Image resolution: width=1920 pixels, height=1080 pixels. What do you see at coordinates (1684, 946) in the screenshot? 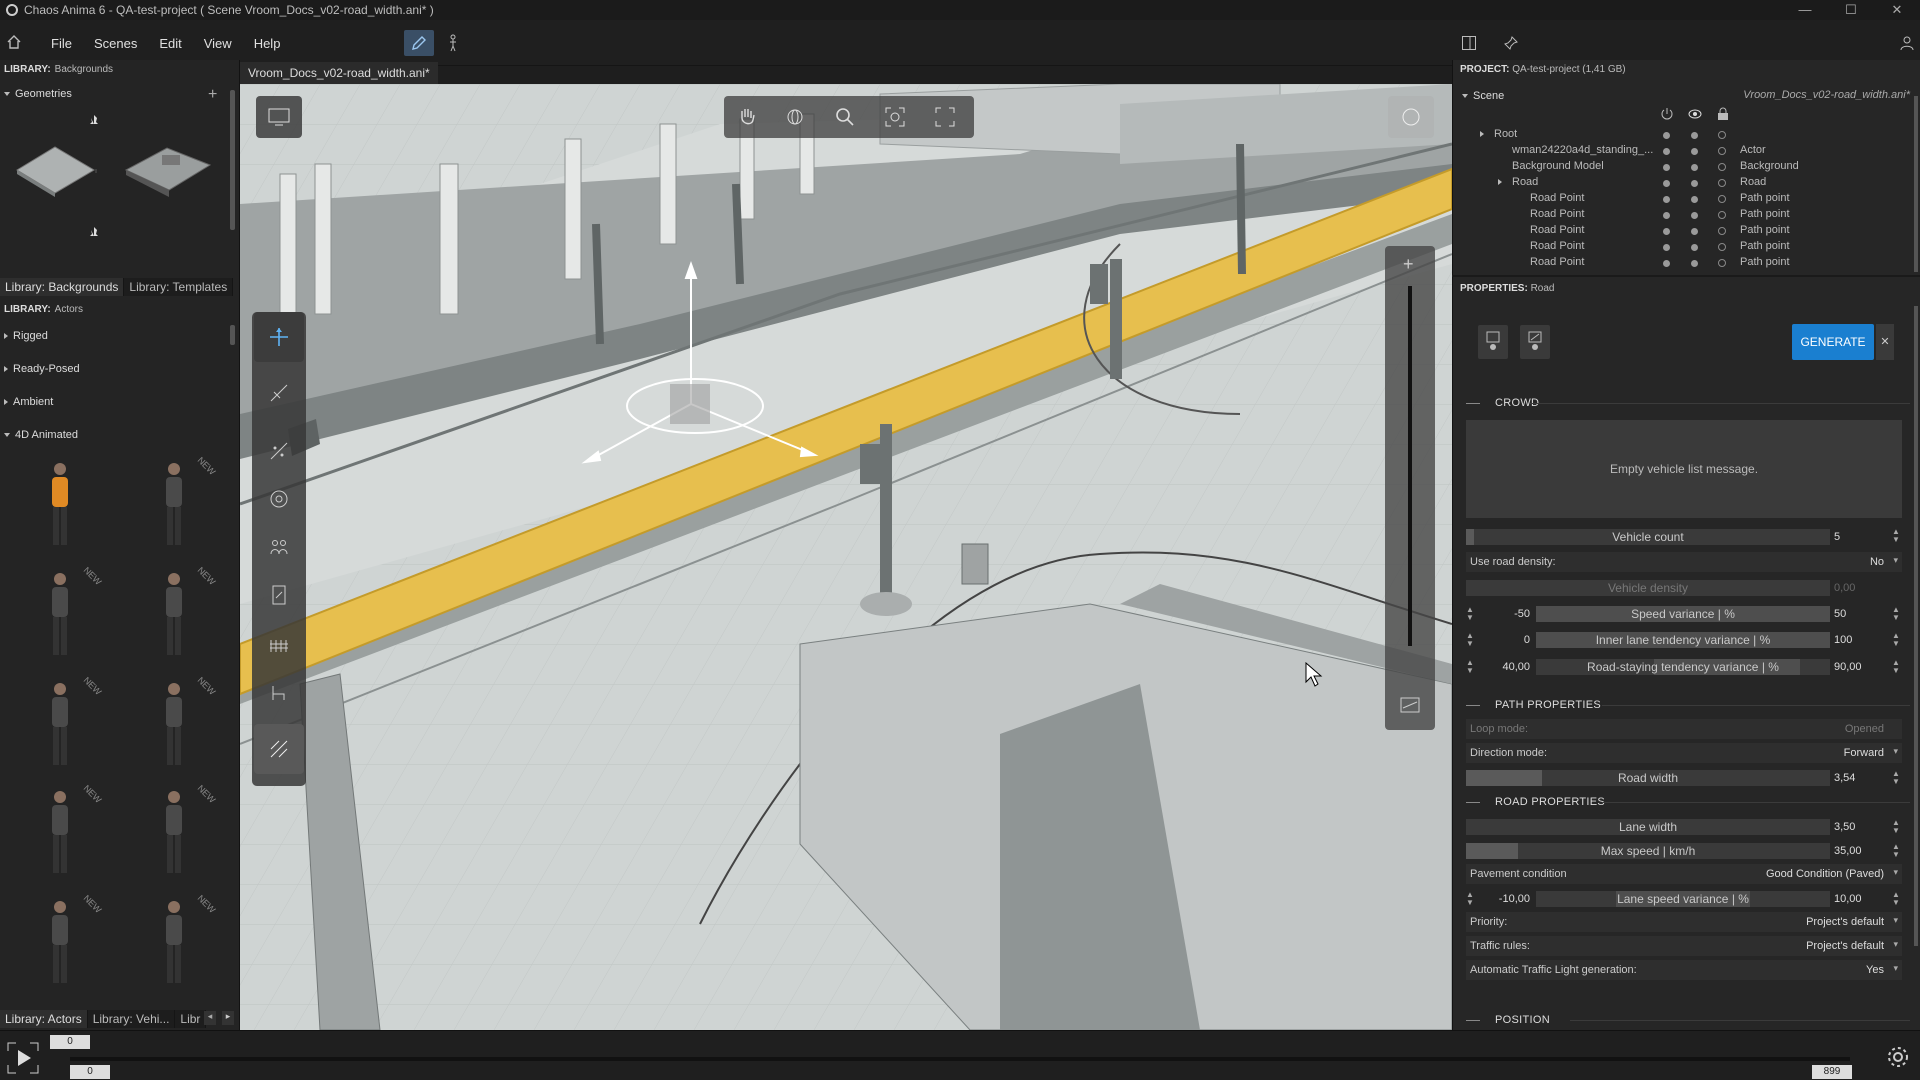
I see `traffic-rules-row: Traffic rules: Project's default ▾` at bounding box center [1684, 946].